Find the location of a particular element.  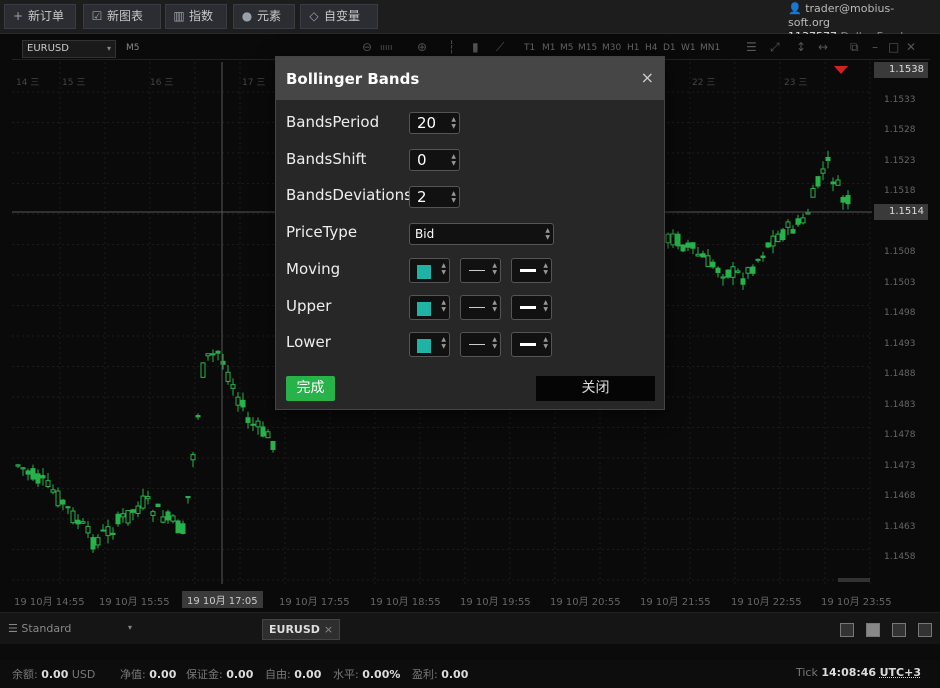

zoom-slider: ııııı is located at coordinates (386, 48).